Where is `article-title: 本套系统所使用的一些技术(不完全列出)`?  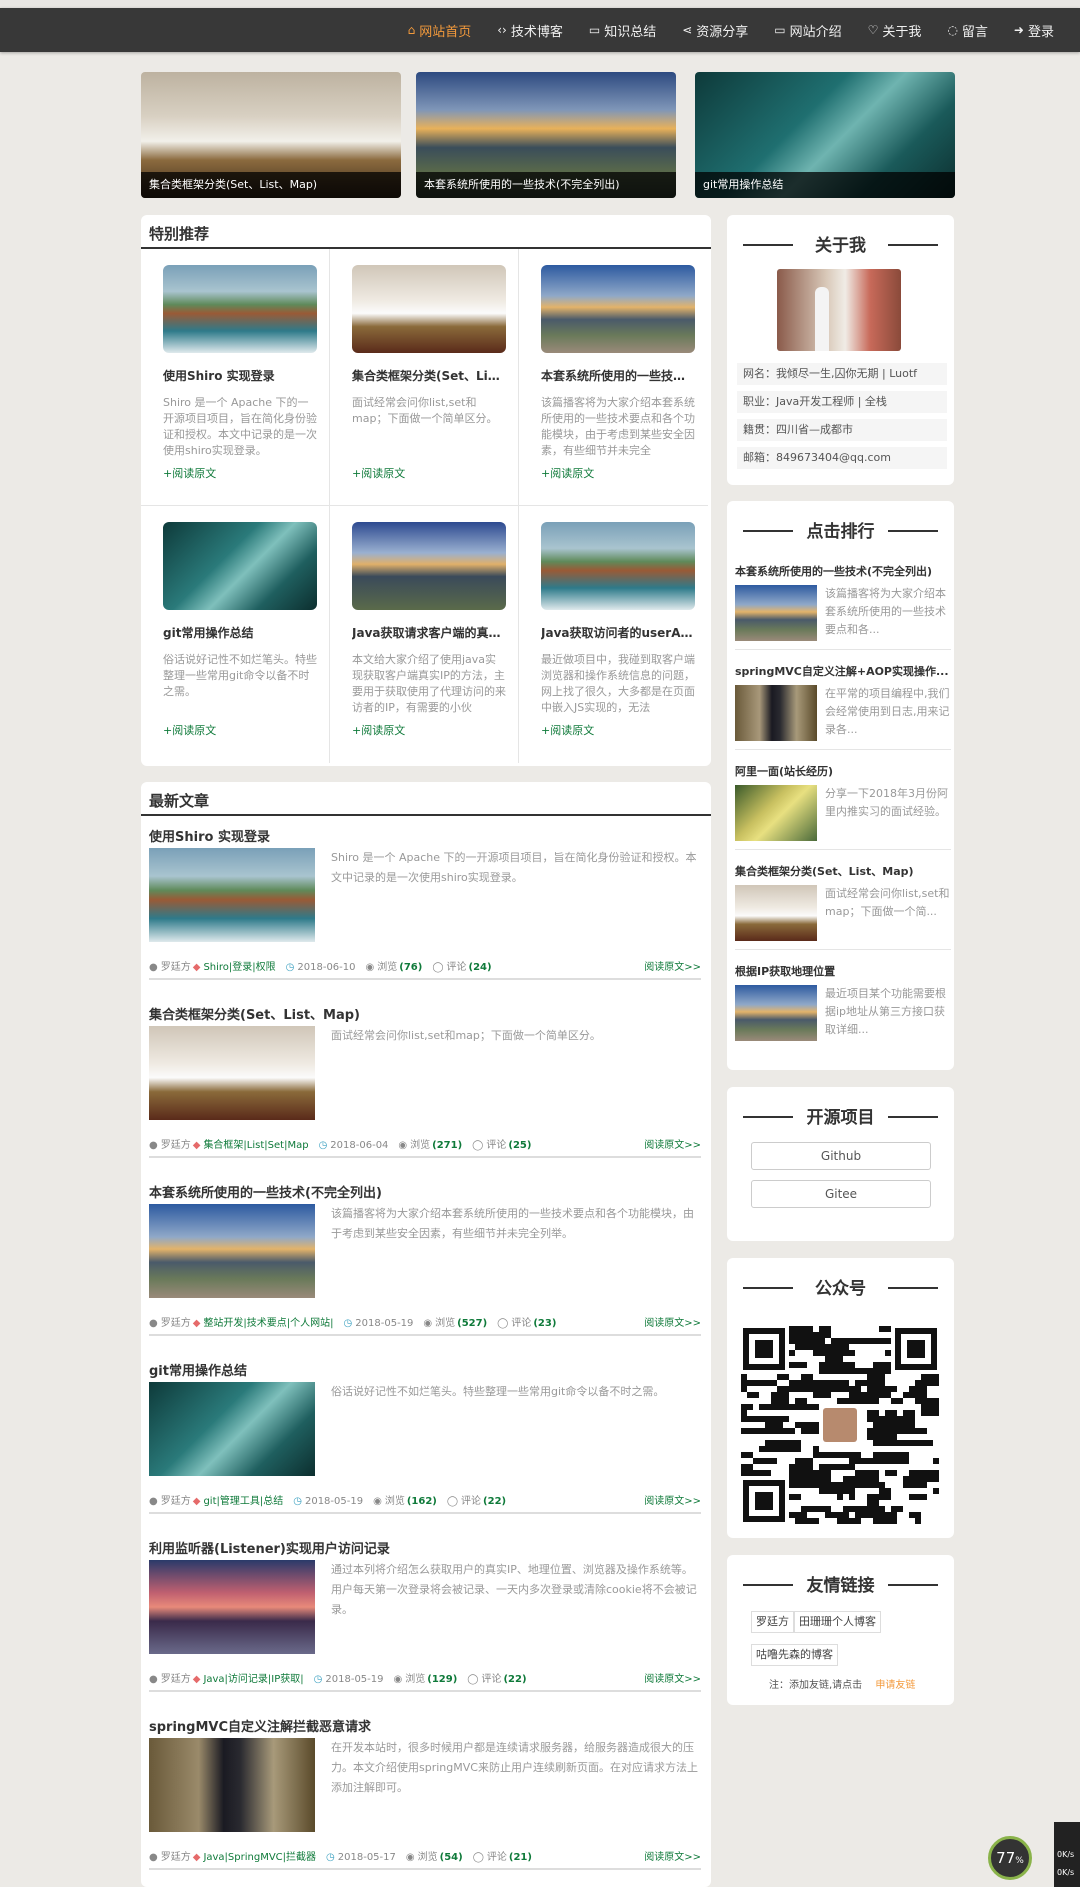 article-title: 本套系统所使用的一些技术(不完全列出) is located at coordinates (265, 1191).